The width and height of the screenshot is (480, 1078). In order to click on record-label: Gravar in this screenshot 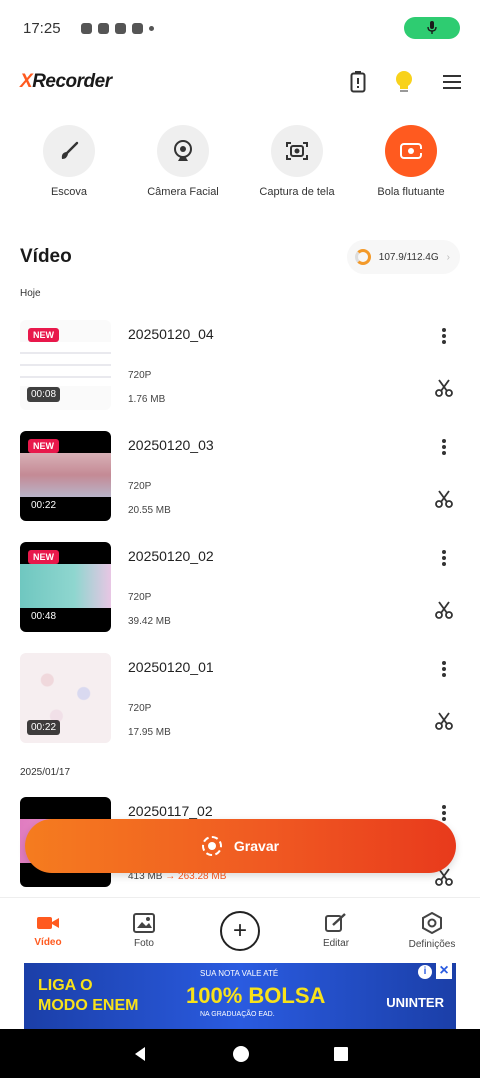, I will do `click(256, 846)`.